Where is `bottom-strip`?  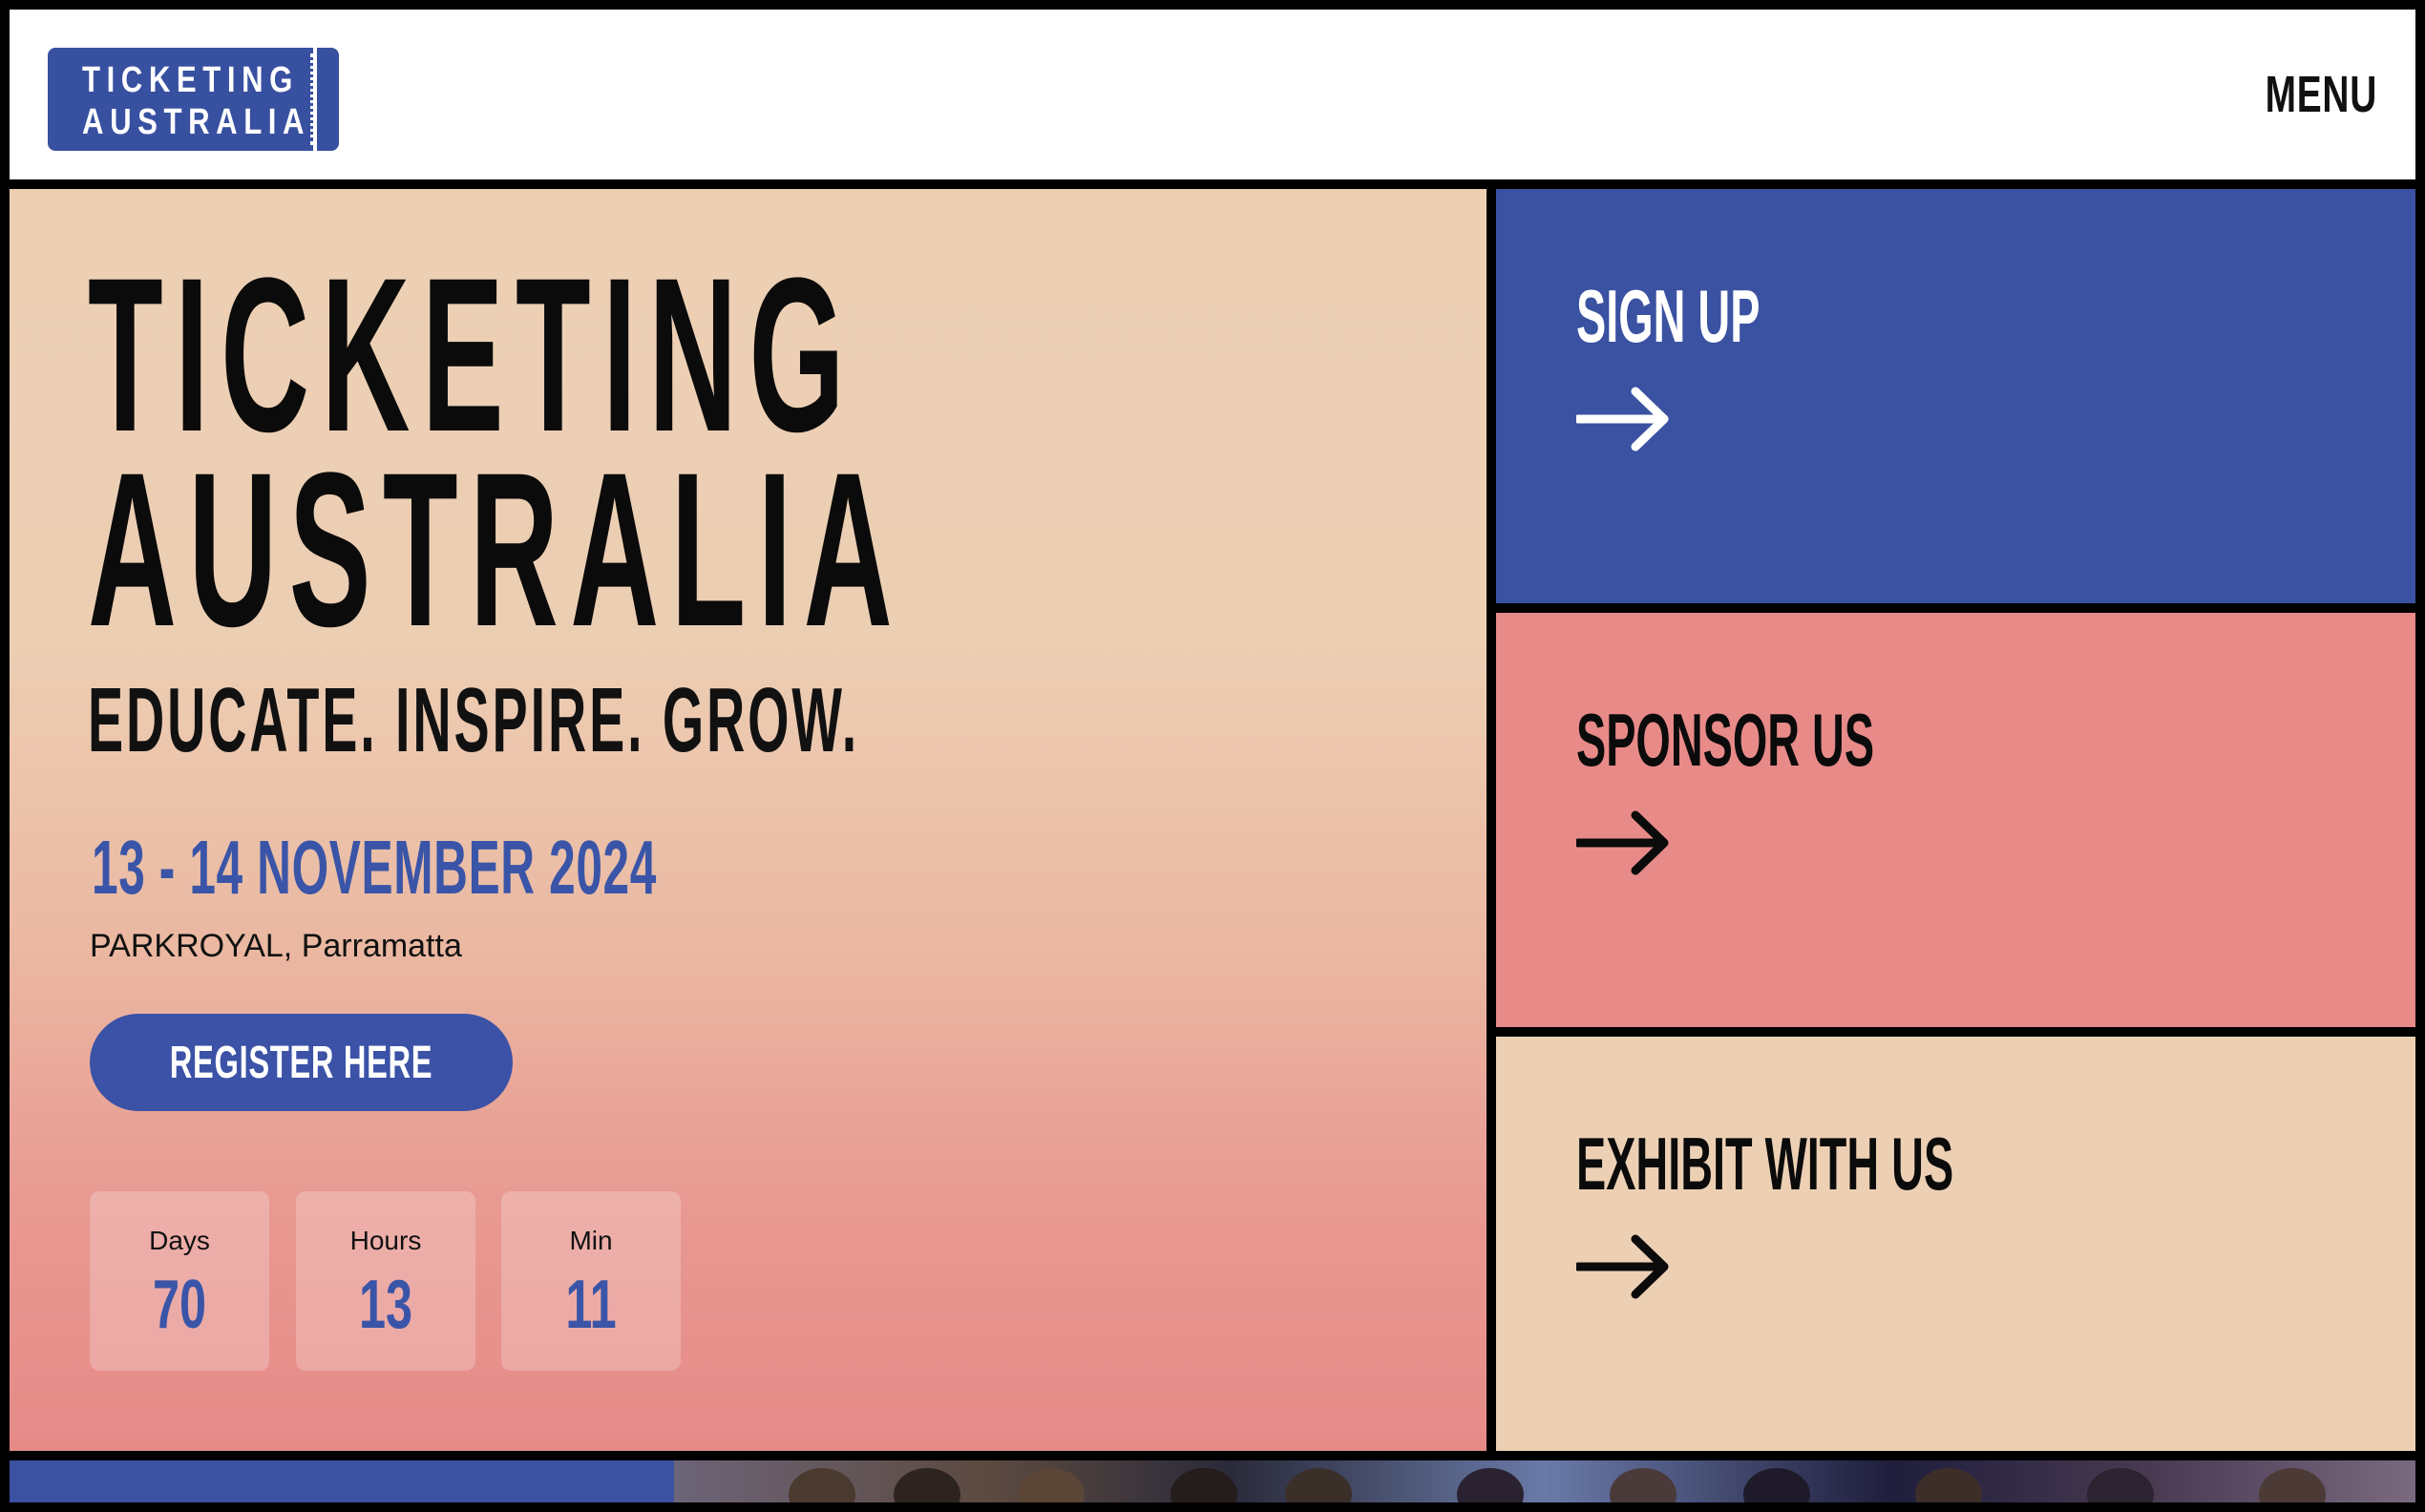
bottom-strip is located at coordinates (1212, 1481).